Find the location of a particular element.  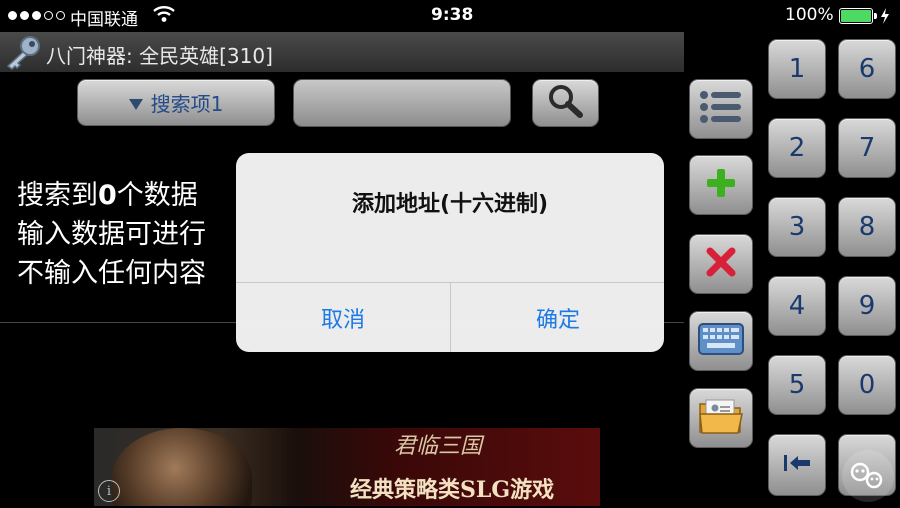

result-count: 0 is located at coordinates (107, 195).